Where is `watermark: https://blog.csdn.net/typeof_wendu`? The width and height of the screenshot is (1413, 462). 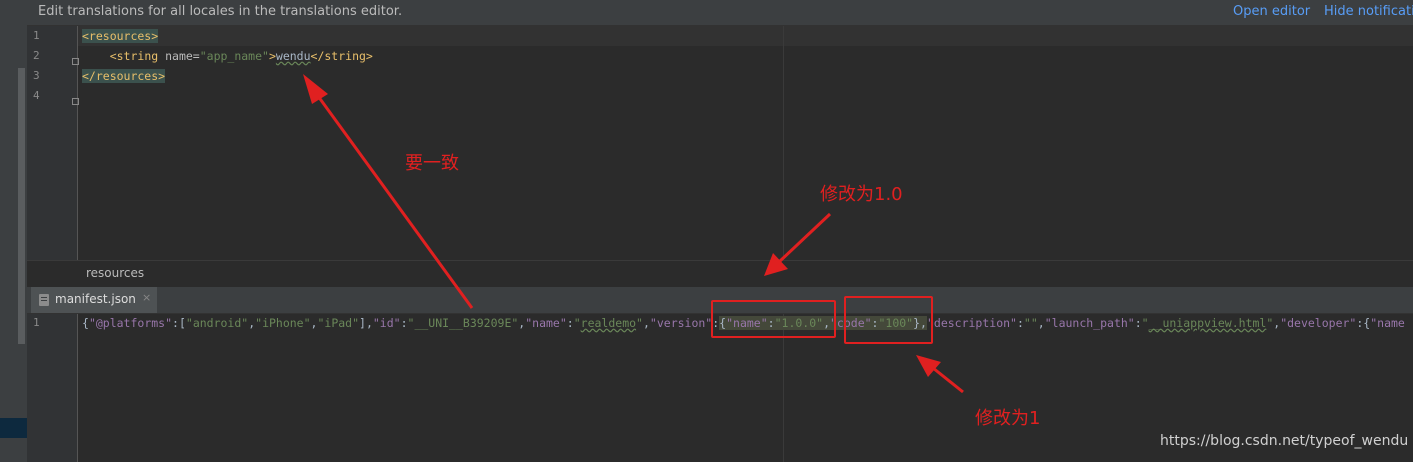 watermark: https://blog.csdn.net/typeof_wendu is located at coordinates (1284, 441).